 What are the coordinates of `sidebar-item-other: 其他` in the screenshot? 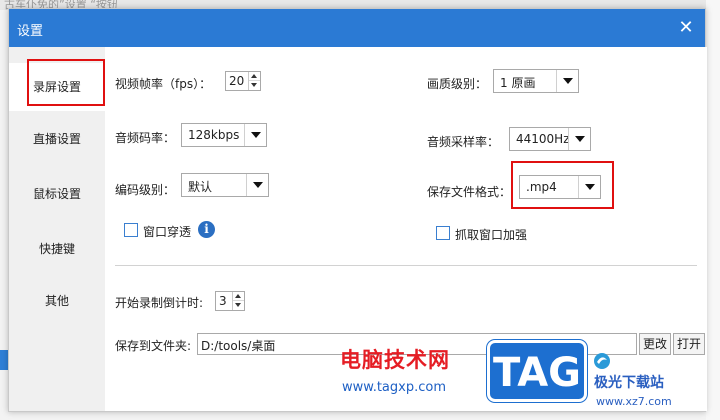 It's located at (57, 301).